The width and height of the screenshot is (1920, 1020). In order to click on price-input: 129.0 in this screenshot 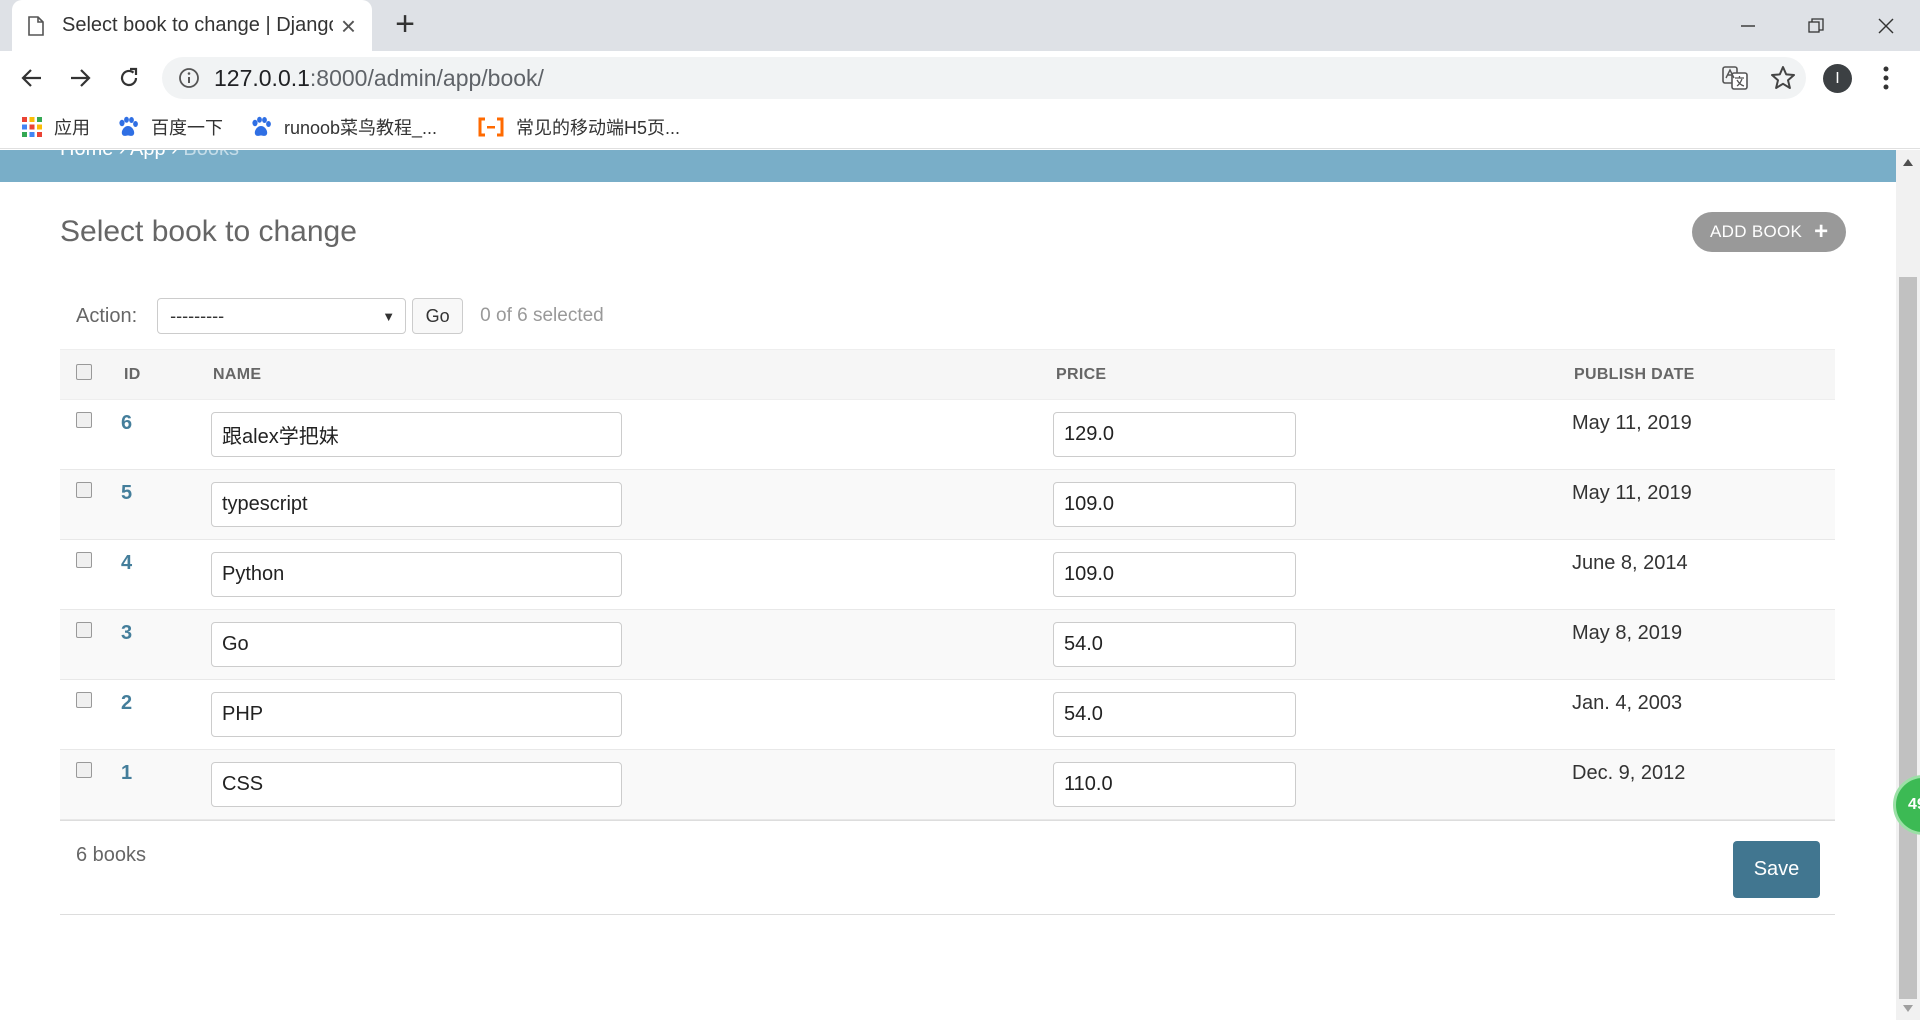, I will do `click(1174, 434)`.